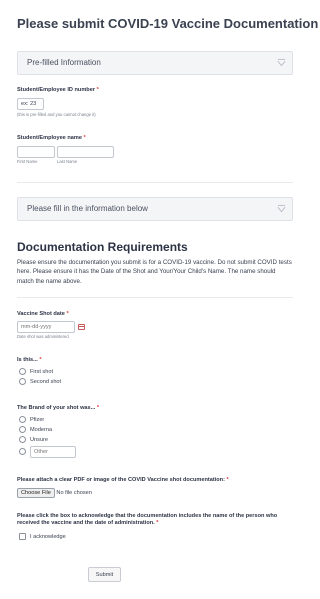 The image size is (320, 599). I want to click on file-upload: Choose File No file chosen, so click(54, 493).